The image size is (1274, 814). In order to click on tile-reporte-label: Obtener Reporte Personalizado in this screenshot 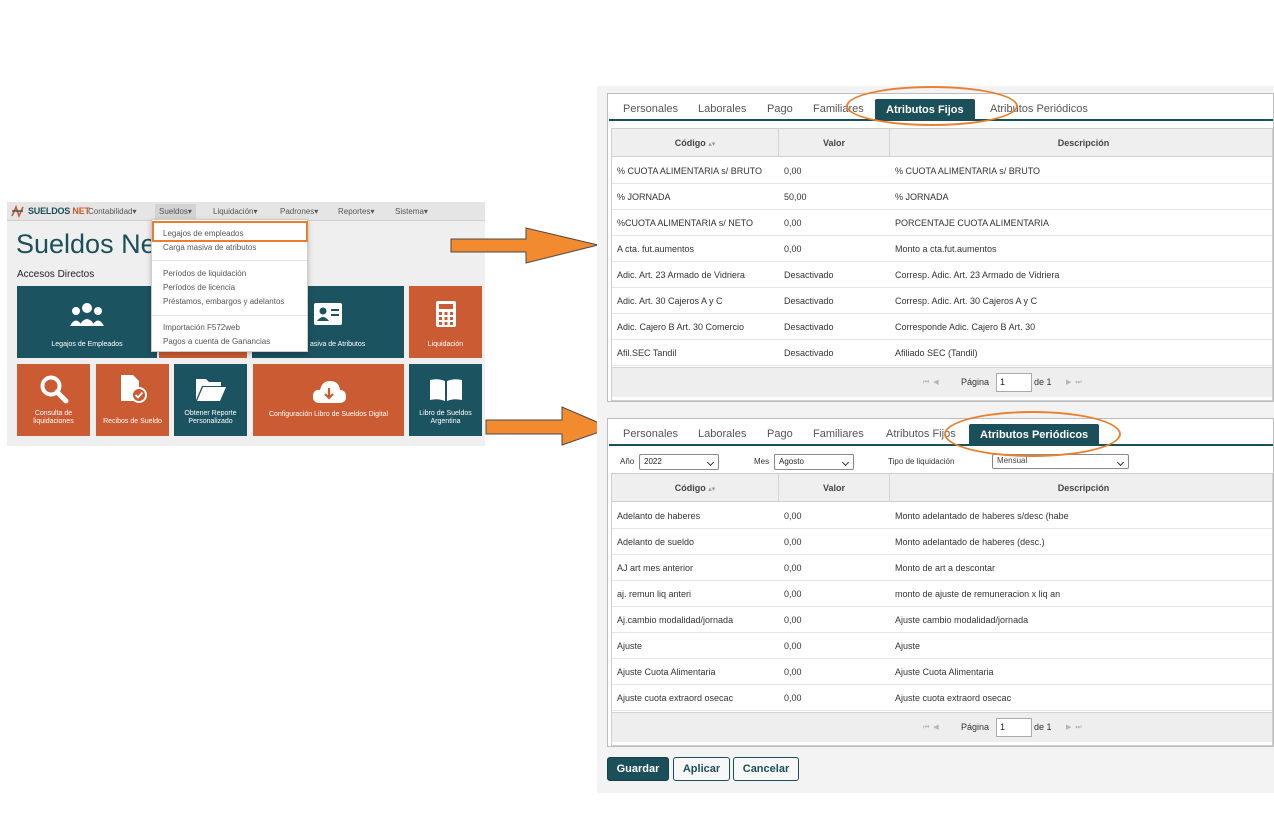, I will do `click(210, 417)`.